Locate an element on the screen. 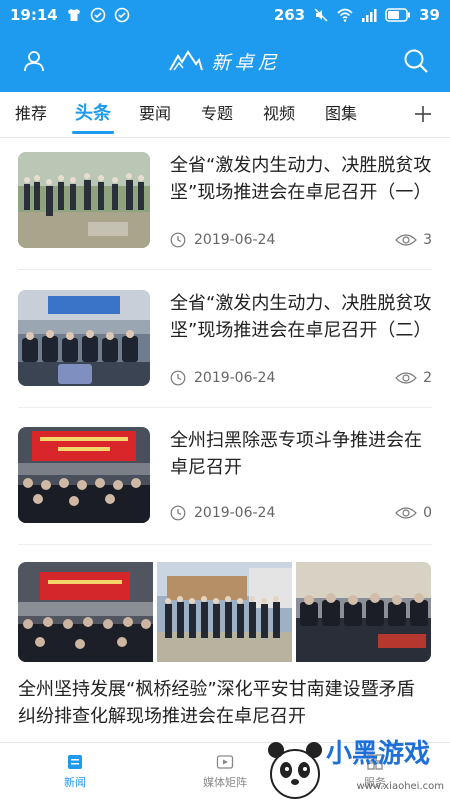  nav-media-matrix-label: 媒体矩阵 is located at coordinates (225, 782).